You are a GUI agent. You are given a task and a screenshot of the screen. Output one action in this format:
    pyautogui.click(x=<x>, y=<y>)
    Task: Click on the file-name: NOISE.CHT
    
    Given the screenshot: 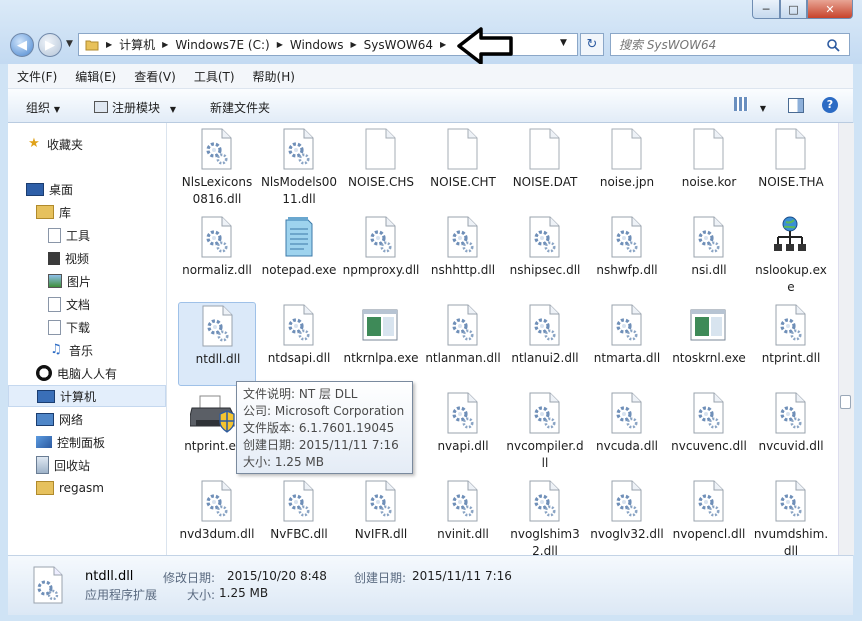 What is the action you would take?
    pyautogui.click(x=463, y=182)
    